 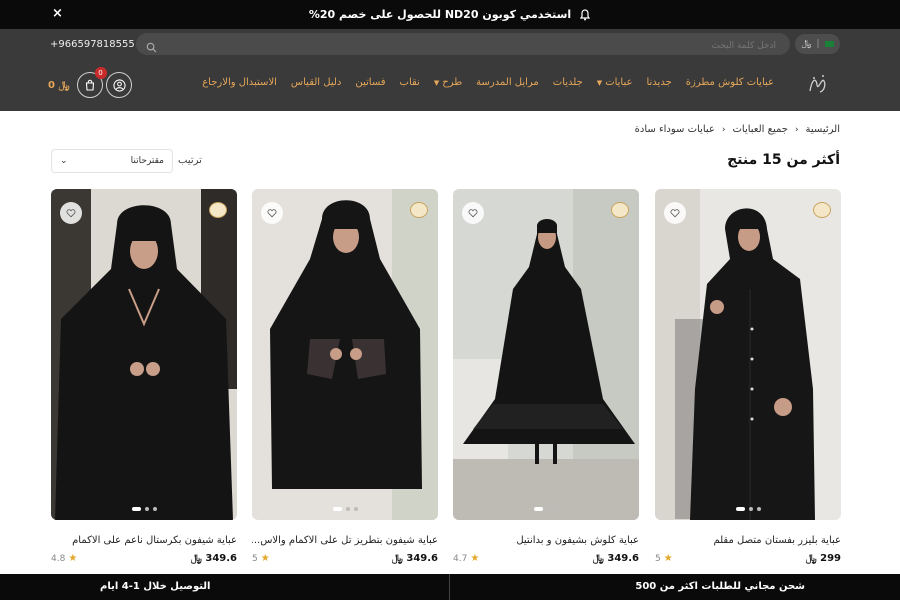 I want to click on delivery-time-text: التوصيل خلال 1-4 ايام, so click(x=155, y=586).